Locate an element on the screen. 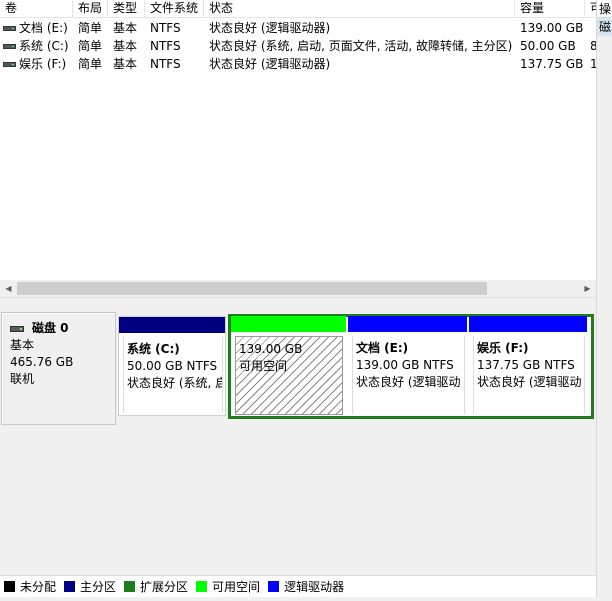 Image resolution: width=612 pixels, height=601 pixels. column-header-layout: 布局 is located at coordinates (90, 9).